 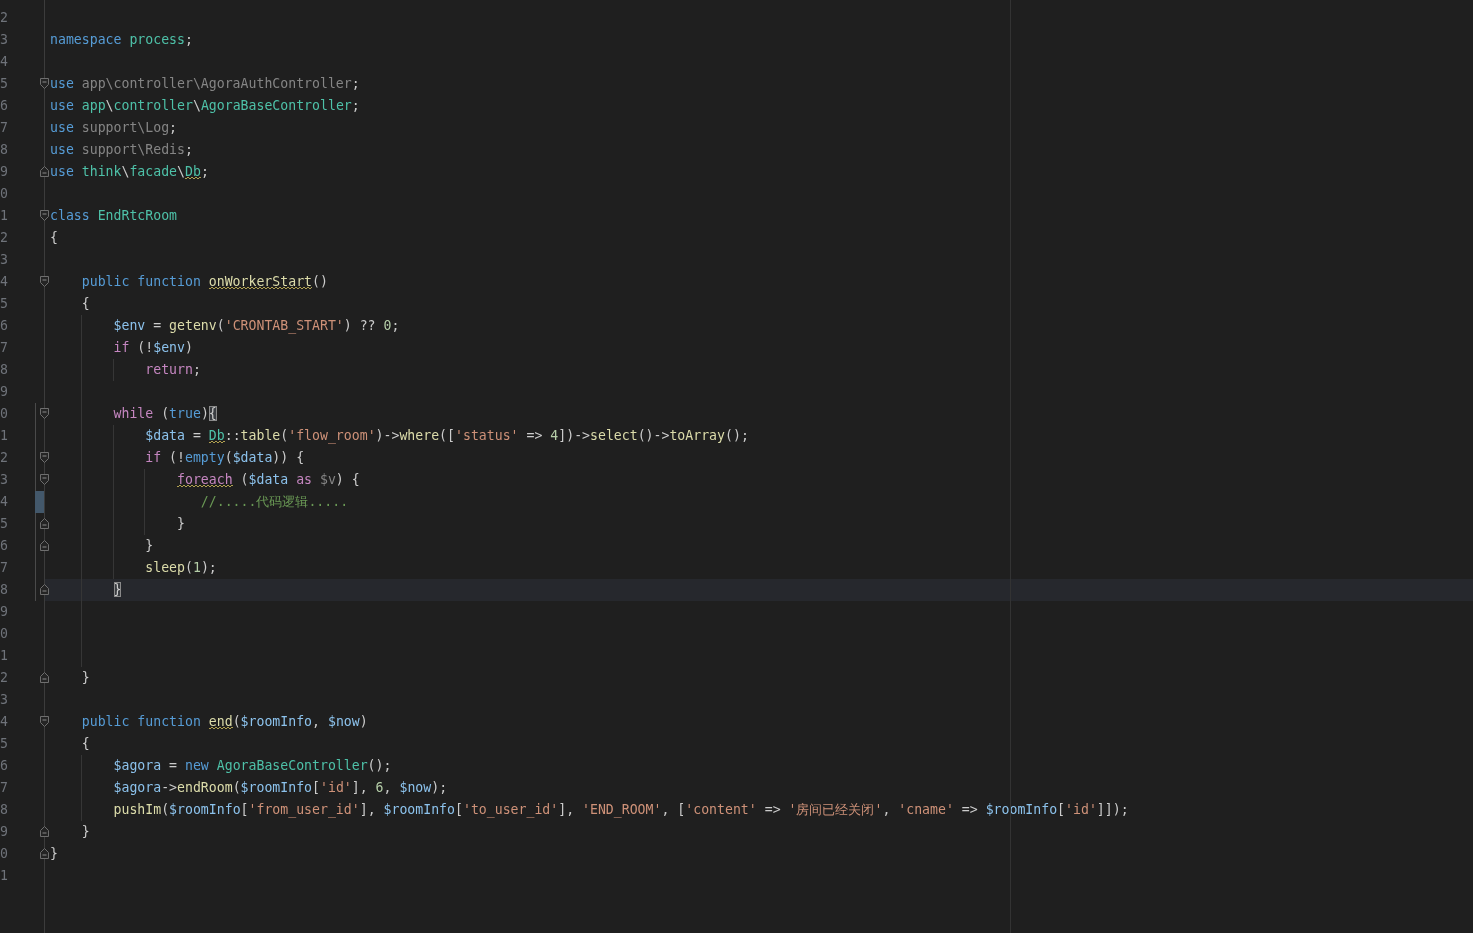 I want to click on code-line: use app\controller\AgoraAuthController;, so click(x=205, y=84).